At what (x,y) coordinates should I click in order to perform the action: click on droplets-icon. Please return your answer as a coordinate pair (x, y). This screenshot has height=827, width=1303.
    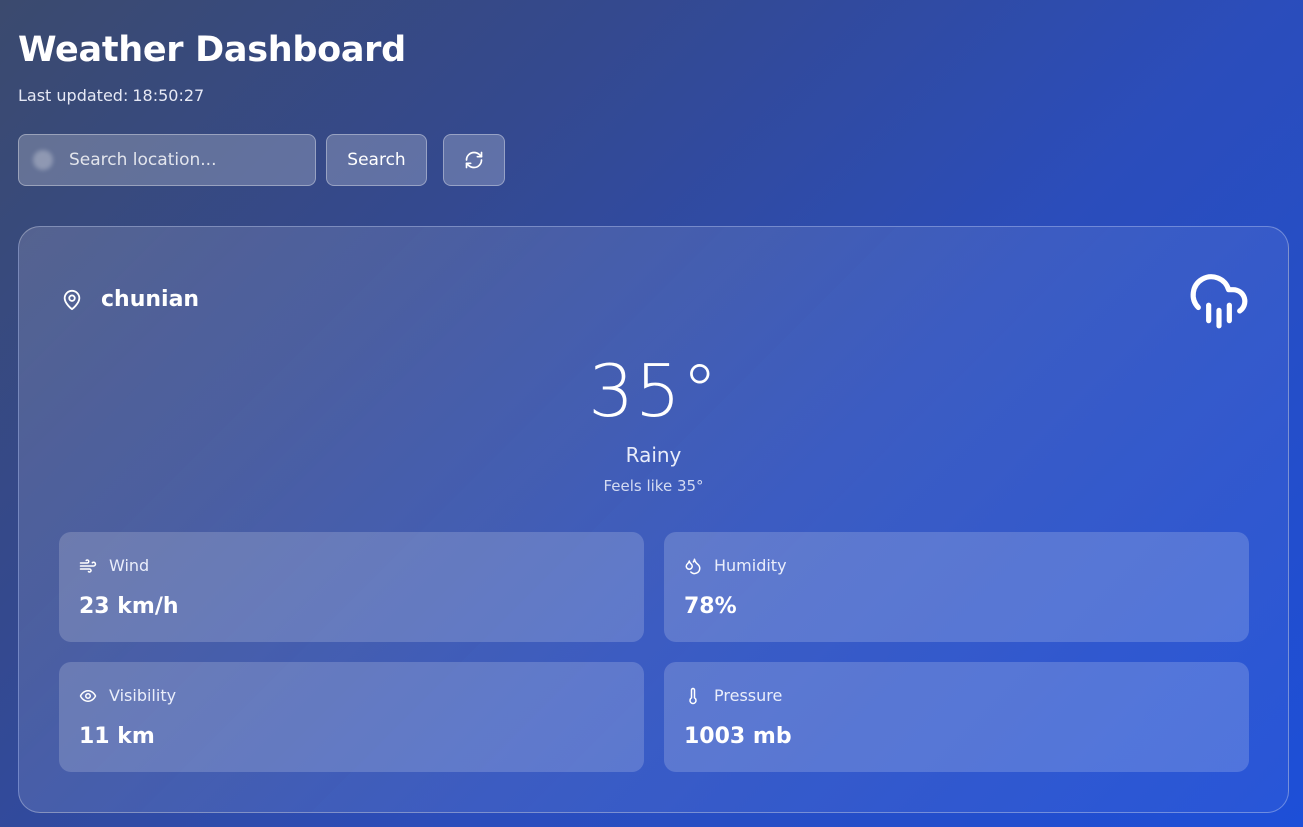
    Looking at the image, I should click on (693, 566).